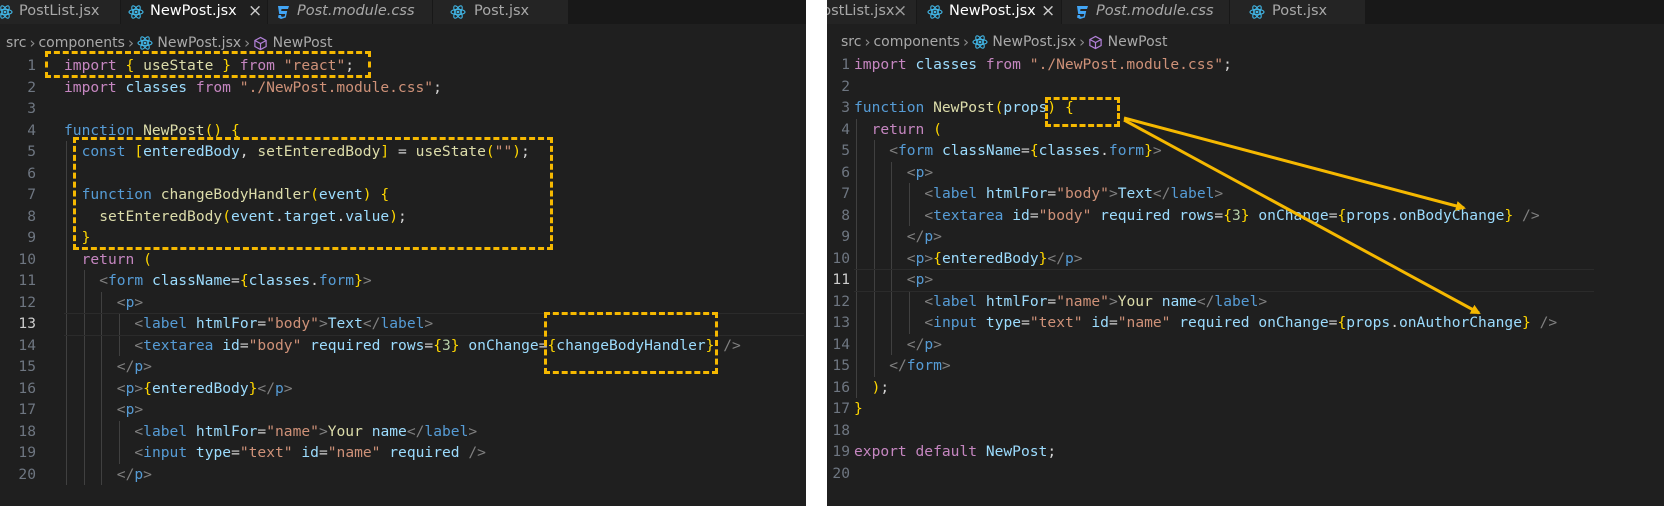 The height and width of the screenshot is (506, 1664). What do you see at coordinates (1074, 193) in the screenshot?
I see `code-text: <label htmlFor="body">Text</label>` at bounding box center [1074, 193].